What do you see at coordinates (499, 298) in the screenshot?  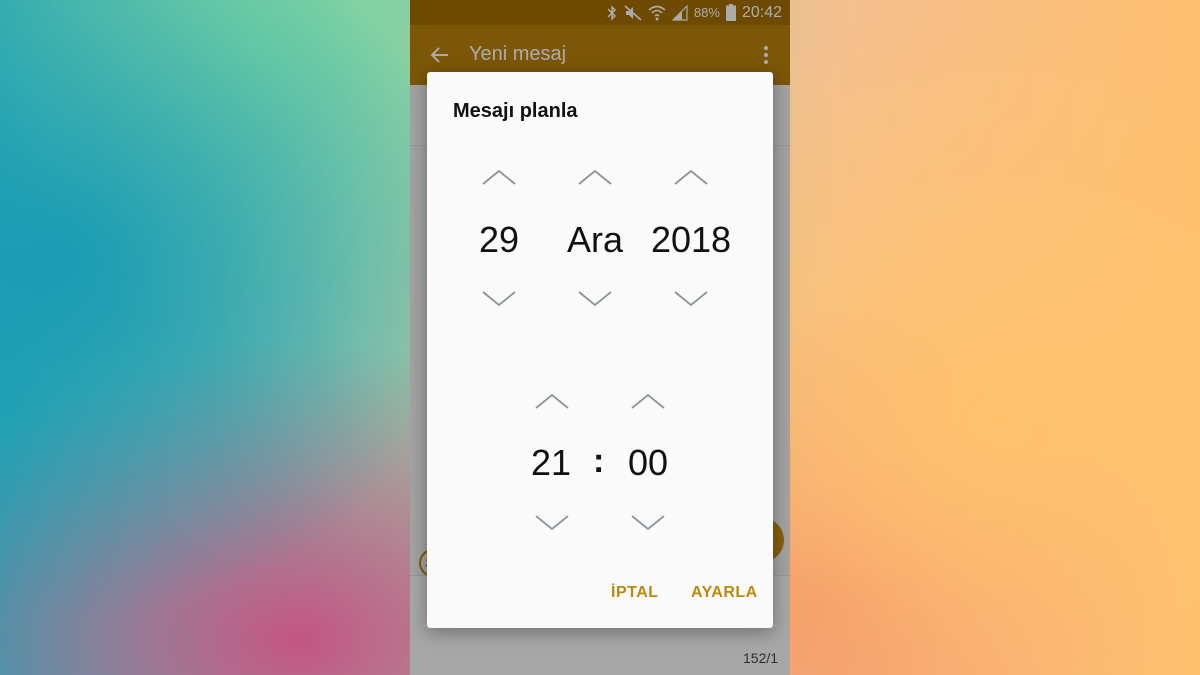 I see `day-decrement-button` at bounding box center [499, 298].